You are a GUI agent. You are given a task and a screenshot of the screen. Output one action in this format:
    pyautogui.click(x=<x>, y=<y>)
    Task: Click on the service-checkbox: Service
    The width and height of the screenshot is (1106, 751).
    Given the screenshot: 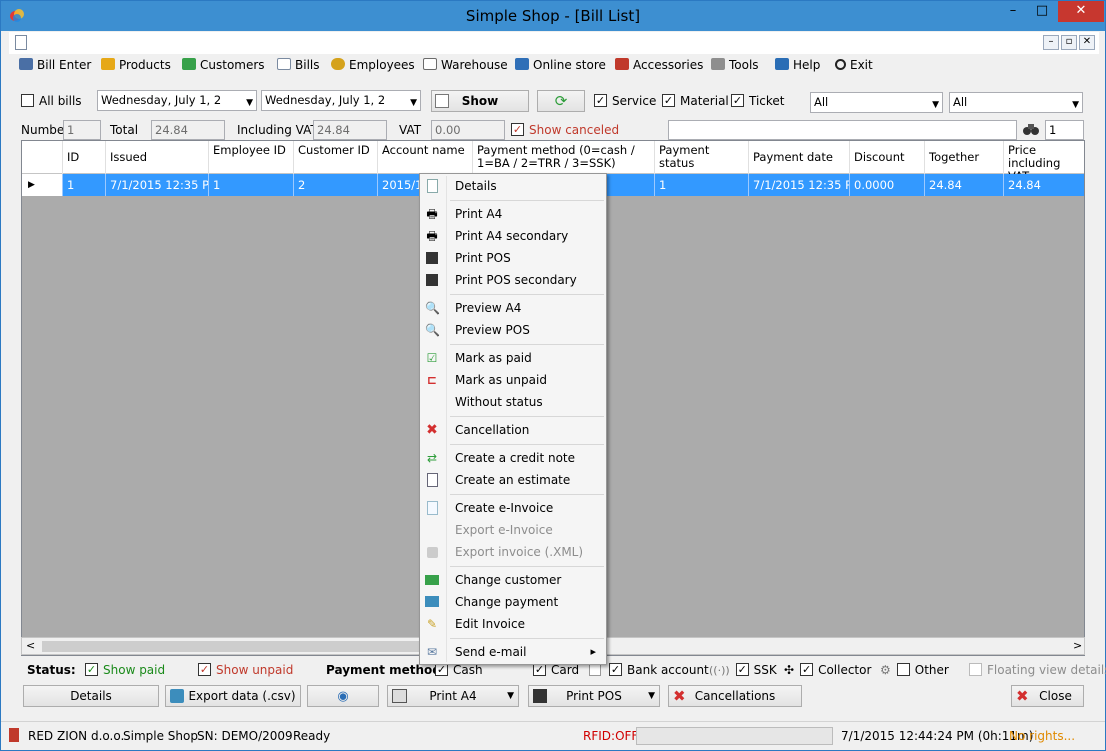 What is the action you would take?
    pyautogui.click(x=625, y=101)
    